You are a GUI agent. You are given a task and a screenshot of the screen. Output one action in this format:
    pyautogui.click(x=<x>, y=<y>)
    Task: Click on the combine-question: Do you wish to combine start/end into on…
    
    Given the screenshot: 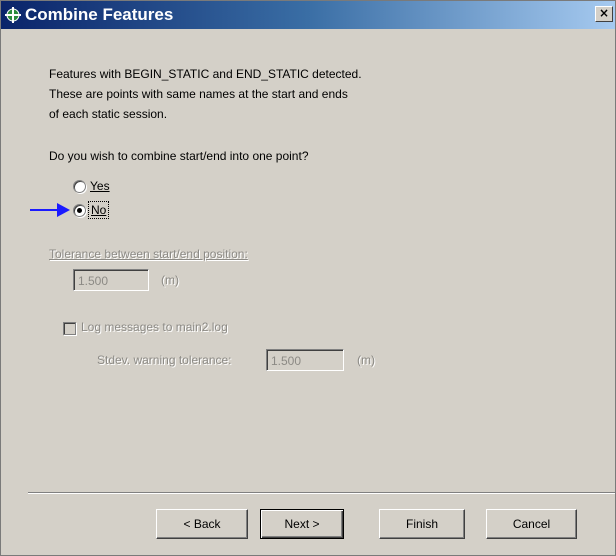 What is the action you would take?
    pyautogui.click(x=179, y=156)
    